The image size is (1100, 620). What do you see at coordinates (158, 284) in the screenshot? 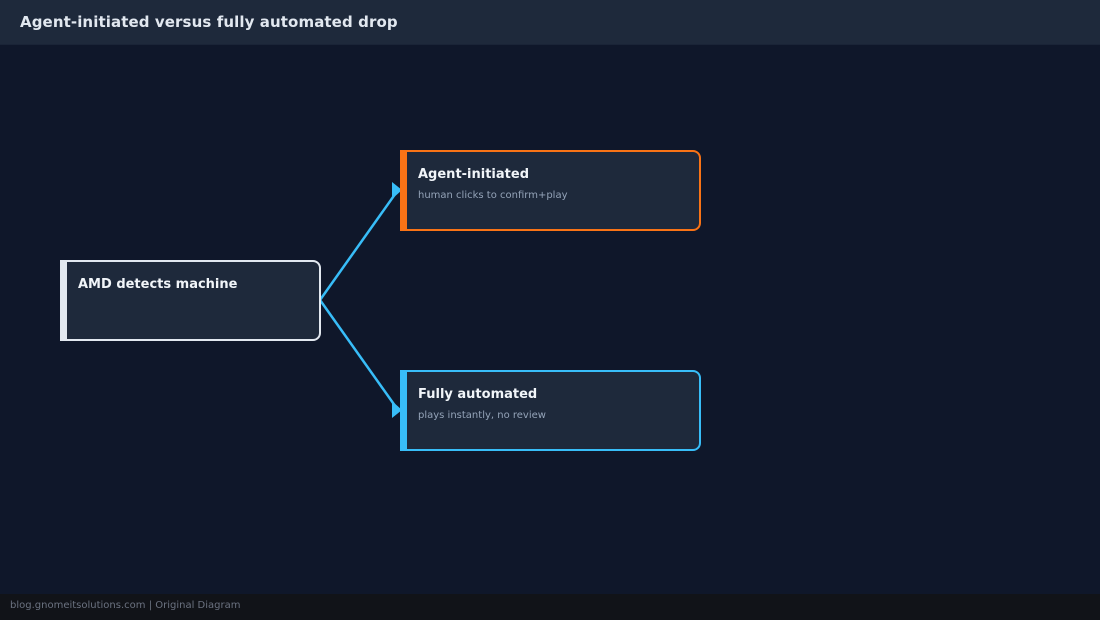
I see `node-title: AMD detects machine` at bounding box center [158, 284].